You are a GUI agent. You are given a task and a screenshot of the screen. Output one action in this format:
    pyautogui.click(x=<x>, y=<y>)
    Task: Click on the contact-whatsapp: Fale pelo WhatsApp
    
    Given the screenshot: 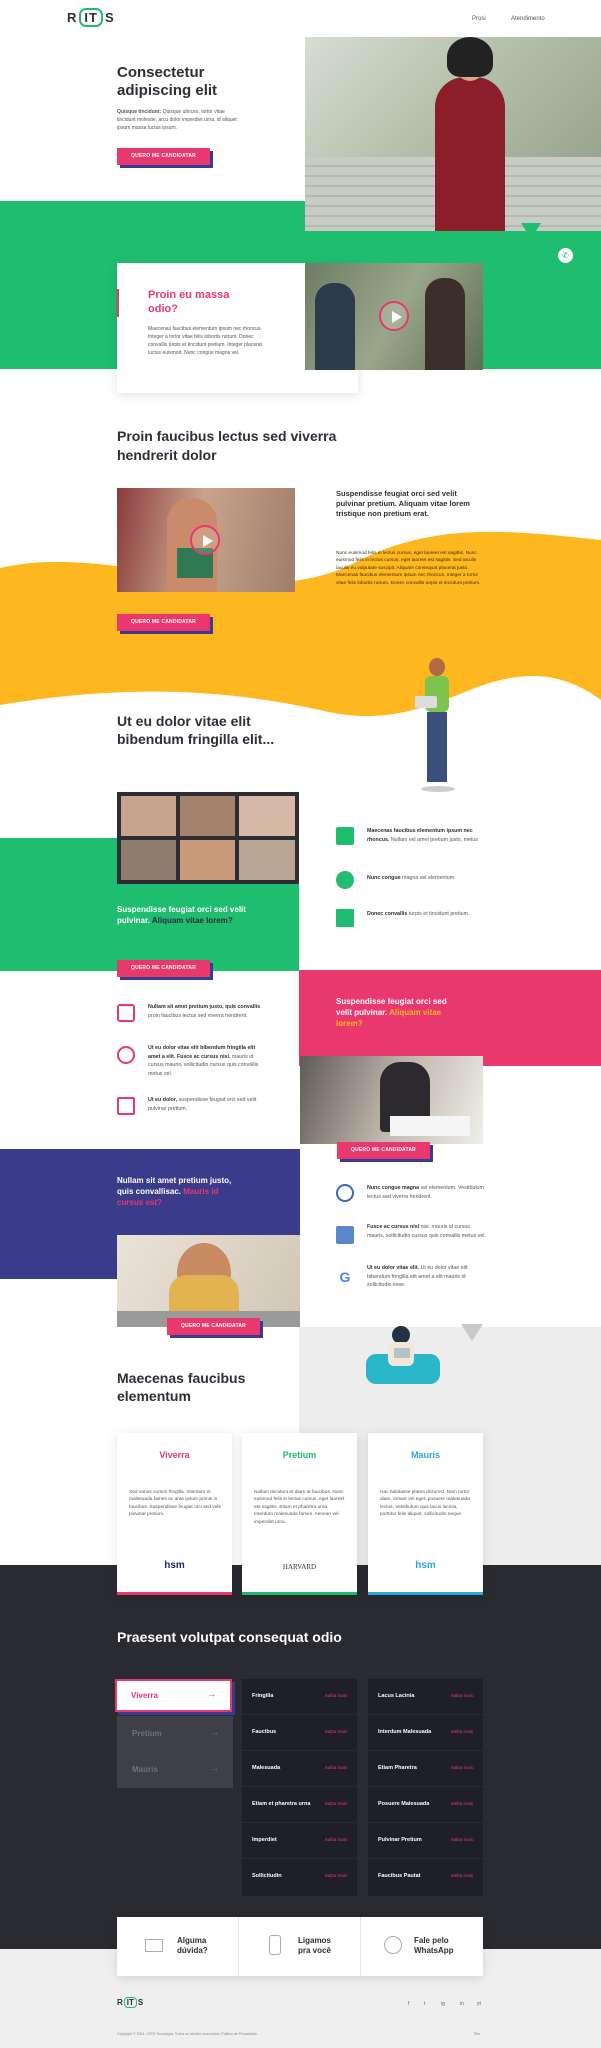 What is the action you would take?
    pyautogui.click(x=422, y=1946)
    